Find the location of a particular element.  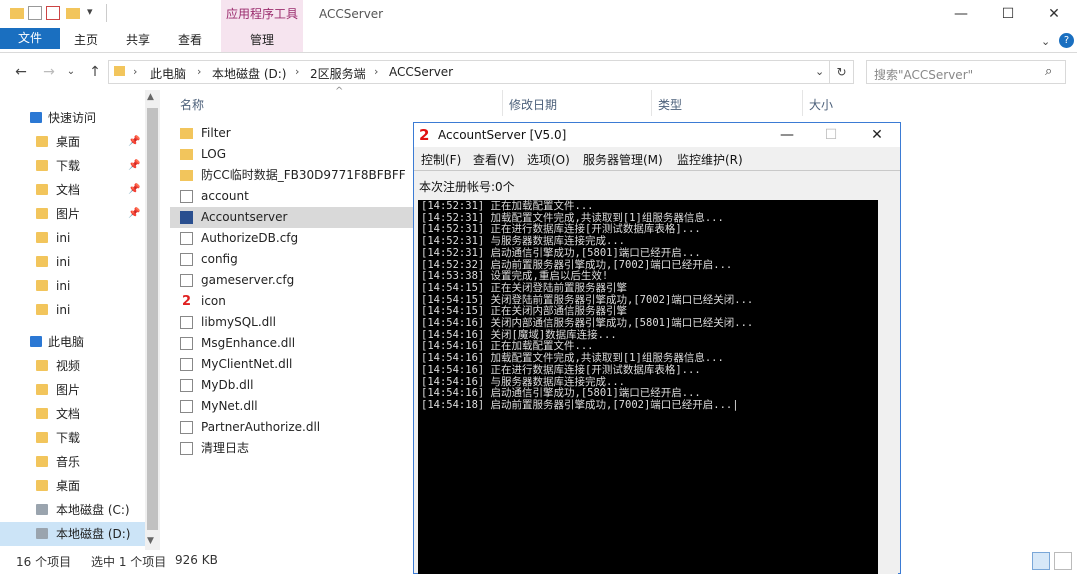

back-arrow-icon: ← is located at coordinates (21, 72).